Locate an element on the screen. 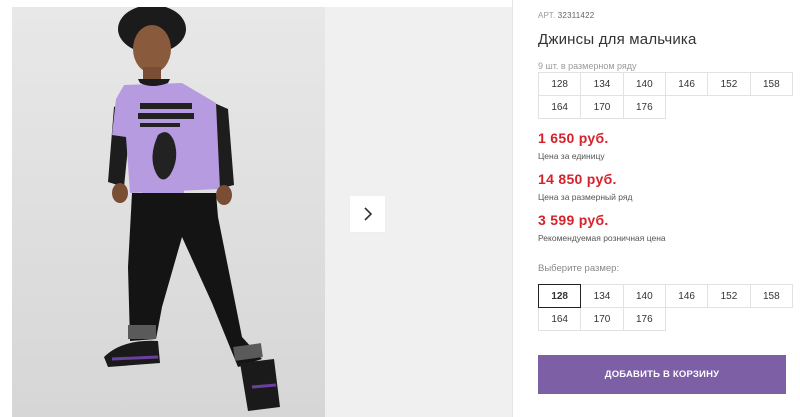  size-option: 134 is located at coordinates (602, 296).